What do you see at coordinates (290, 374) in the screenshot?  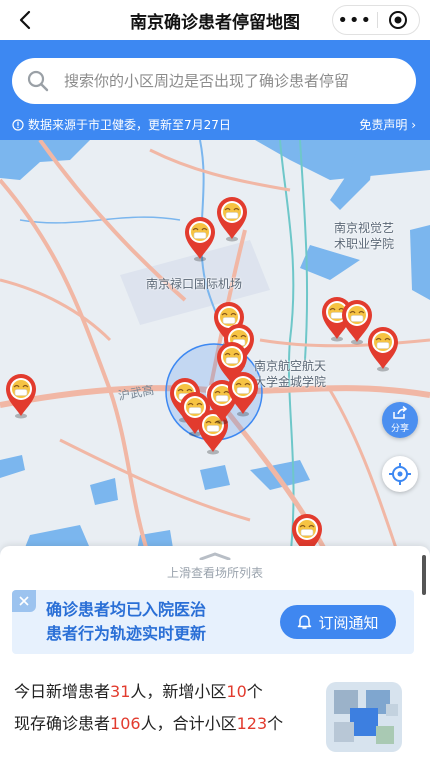 I see `map-label-aero-college: 南京航空航天 大学金城学院` at bounding box center [290, 374].